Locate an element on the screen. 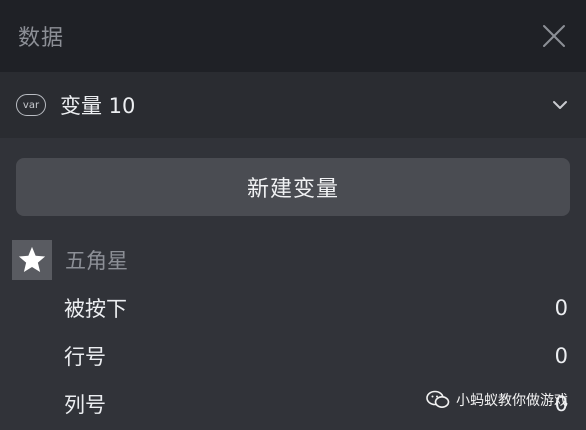  watermark: 小蚂蚁教你做游戏 is located at coordinates (497, 400).